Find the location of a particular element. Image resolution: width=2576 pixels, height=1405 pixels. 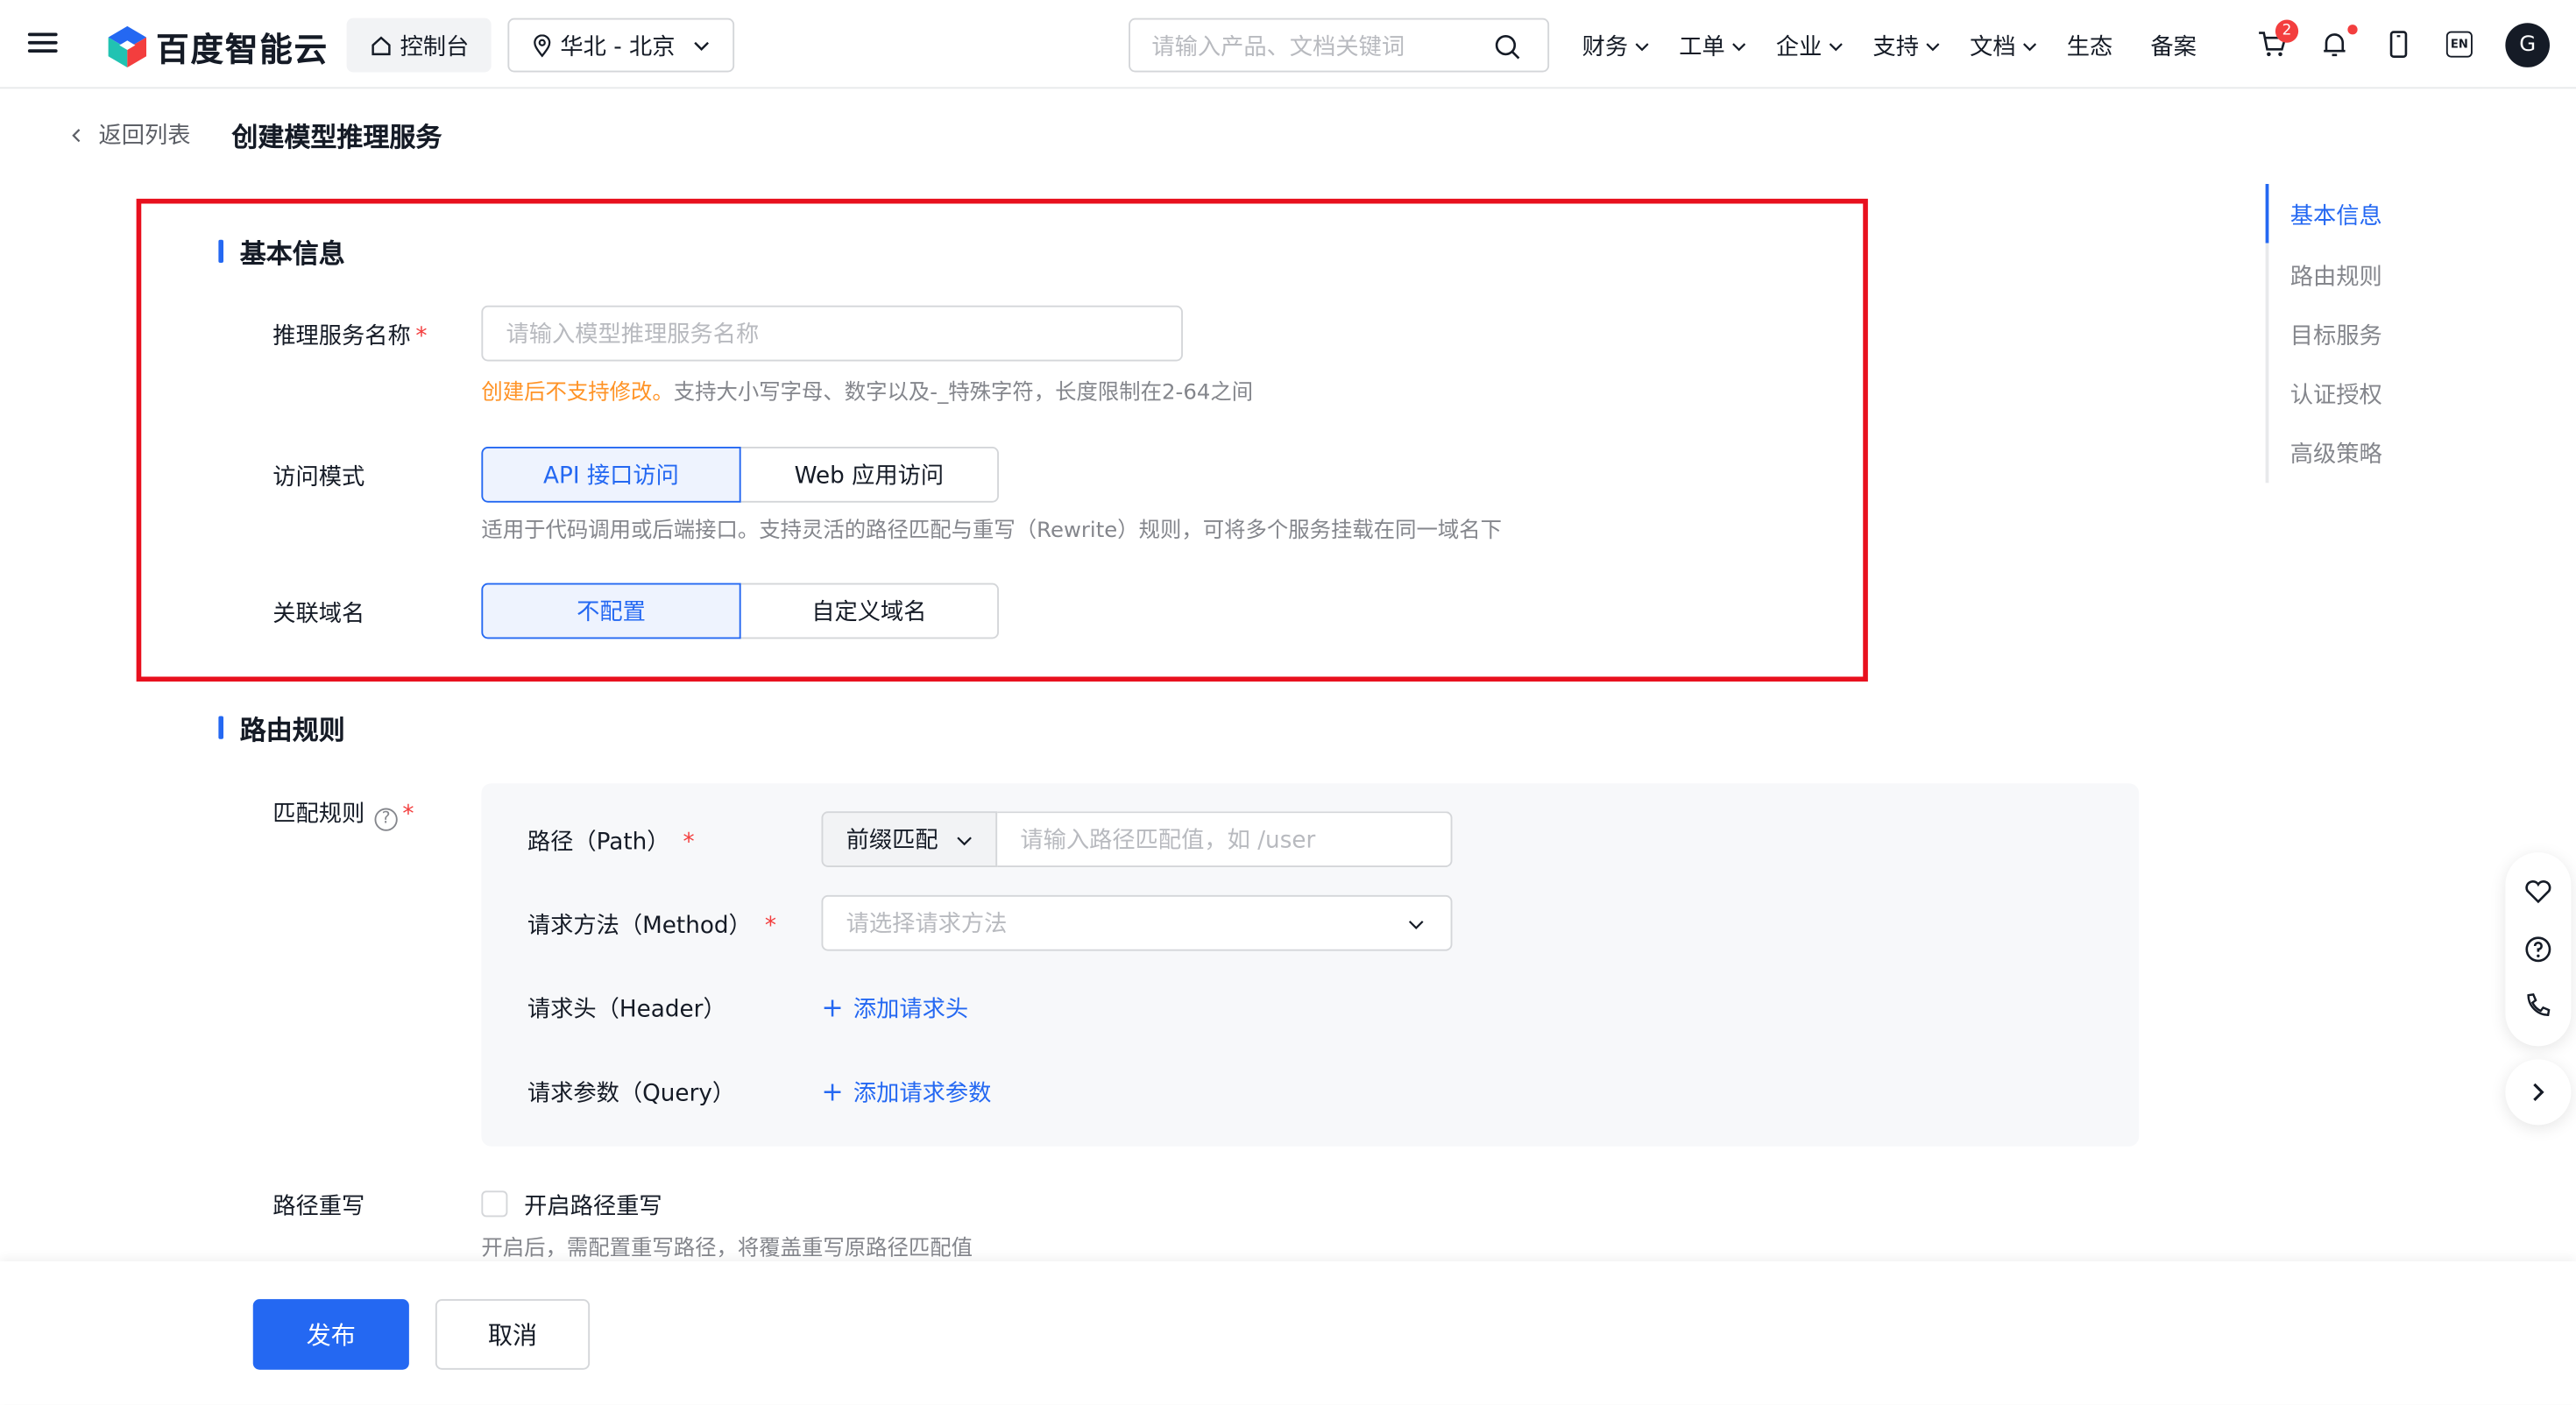

expand-float-button is located at coordinates (2538, 1092).